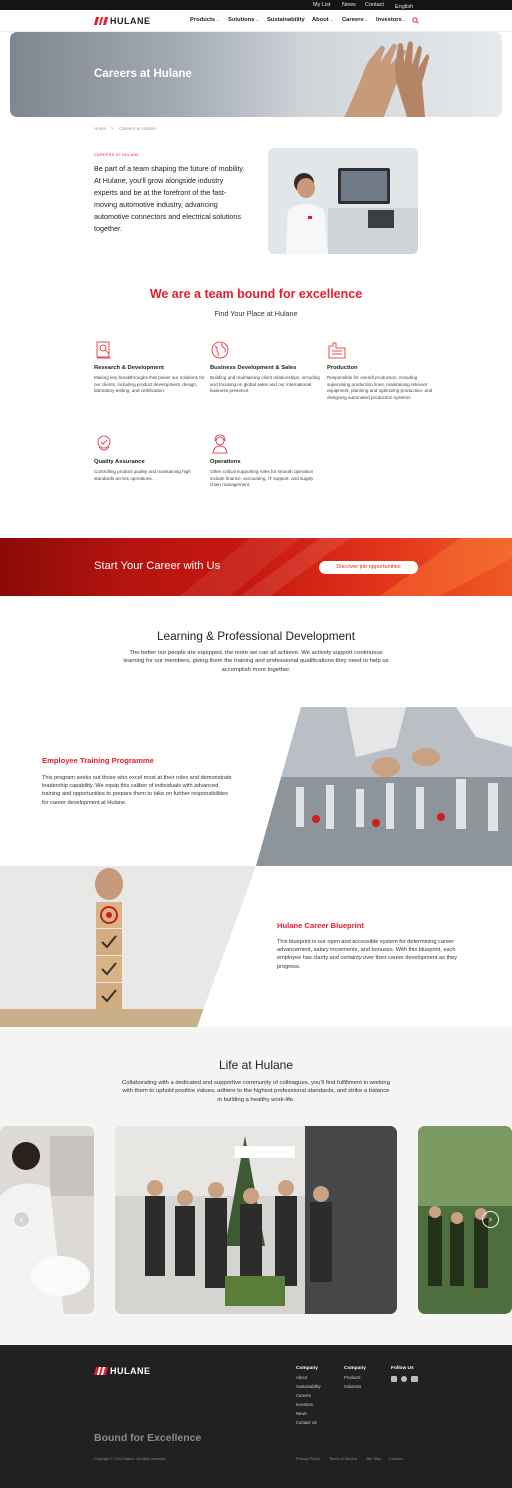  Describe the element at coordinates (308, 1422) in the screenshot. I see `footer-link-contact: Contact Us` at that location.